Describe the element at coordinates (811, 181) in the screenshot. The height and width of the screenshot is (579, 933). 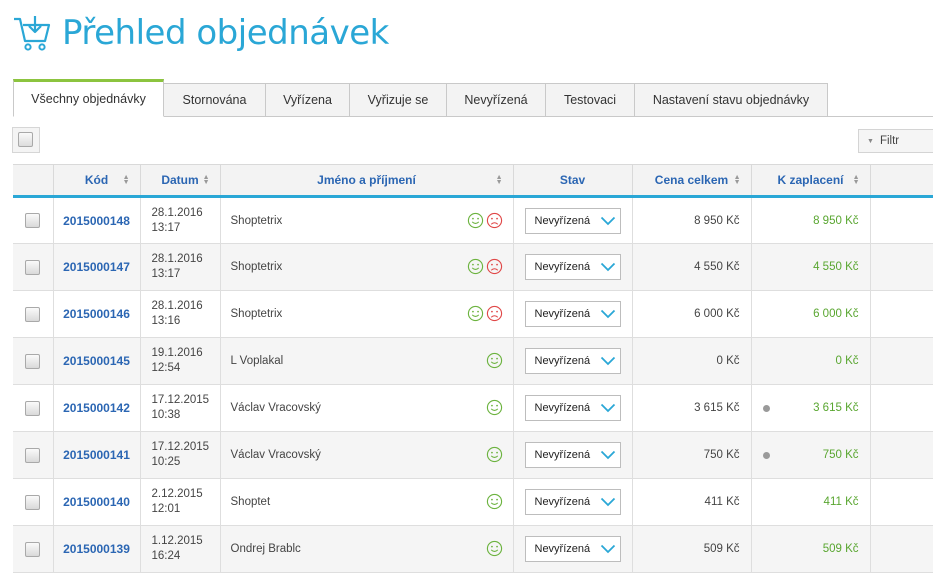
I see `header-to-pay: K zaplacení ▲ ▼` at that location.